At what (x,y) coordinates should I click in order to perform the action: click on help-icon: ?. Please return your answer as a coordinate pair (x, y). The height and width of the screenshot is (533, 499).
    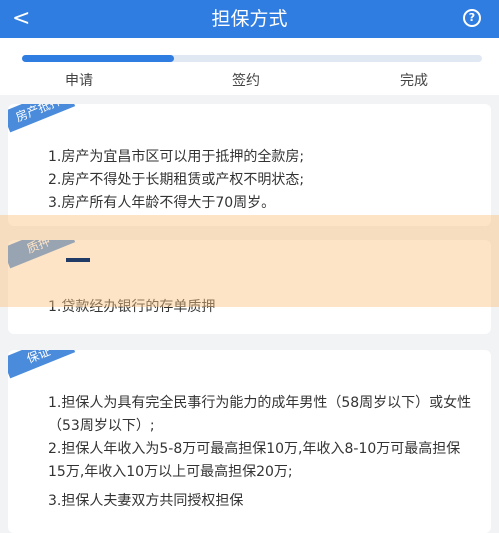
    Looking at the image, I should click on (472, 18).